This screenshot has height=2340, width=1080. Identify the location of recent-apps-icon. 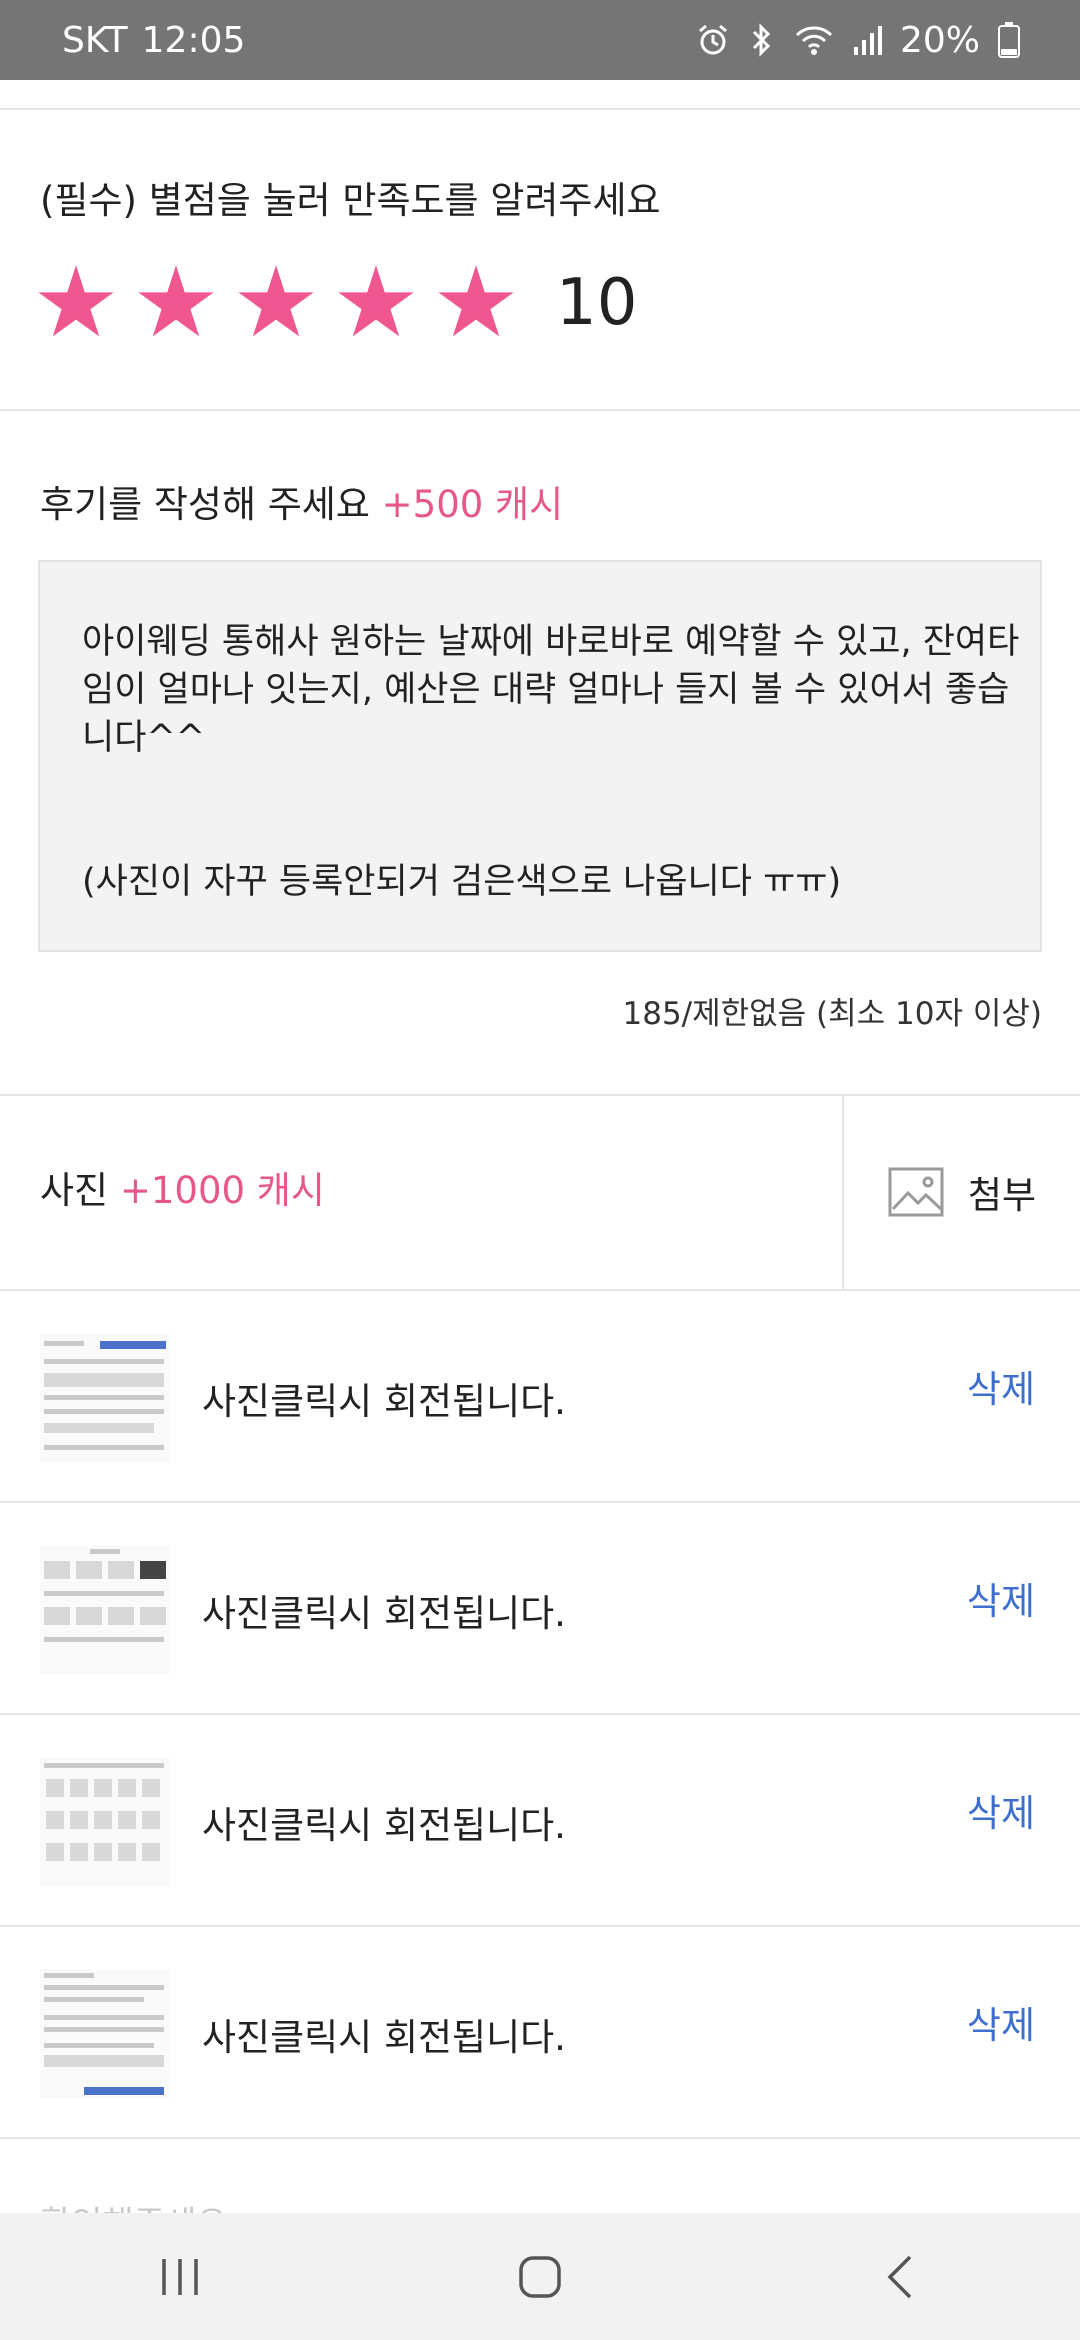
(180, 2276).